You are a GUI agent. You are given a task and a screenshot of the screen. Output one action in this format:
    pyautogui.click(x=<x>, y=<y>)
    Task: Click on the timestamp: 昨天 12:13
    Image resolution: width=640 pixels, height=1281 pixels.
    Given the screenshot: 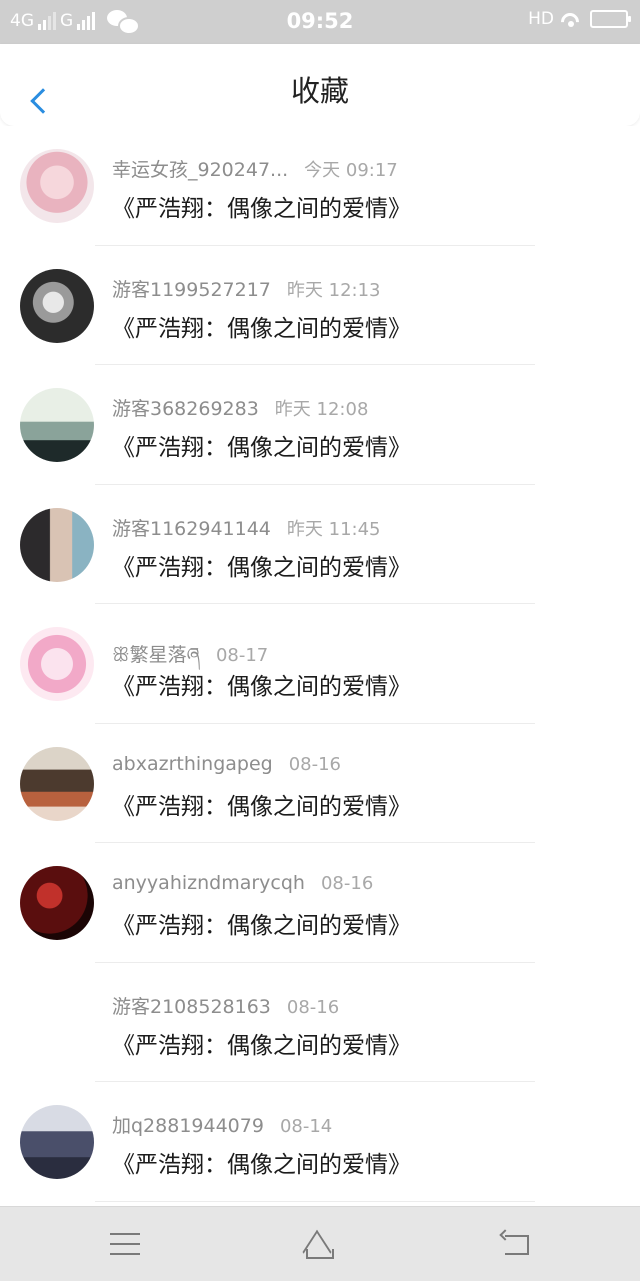 What is the action you would take?
    pyautogui.click(x=333, y=290)
    